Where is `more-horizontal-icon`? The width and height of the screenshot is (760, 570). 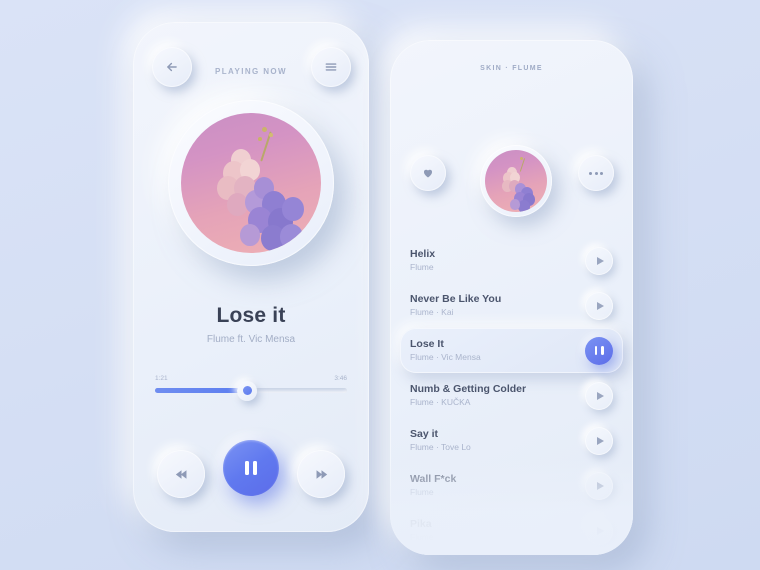 more-horizontal-icon is located at coordinates (596, 173).